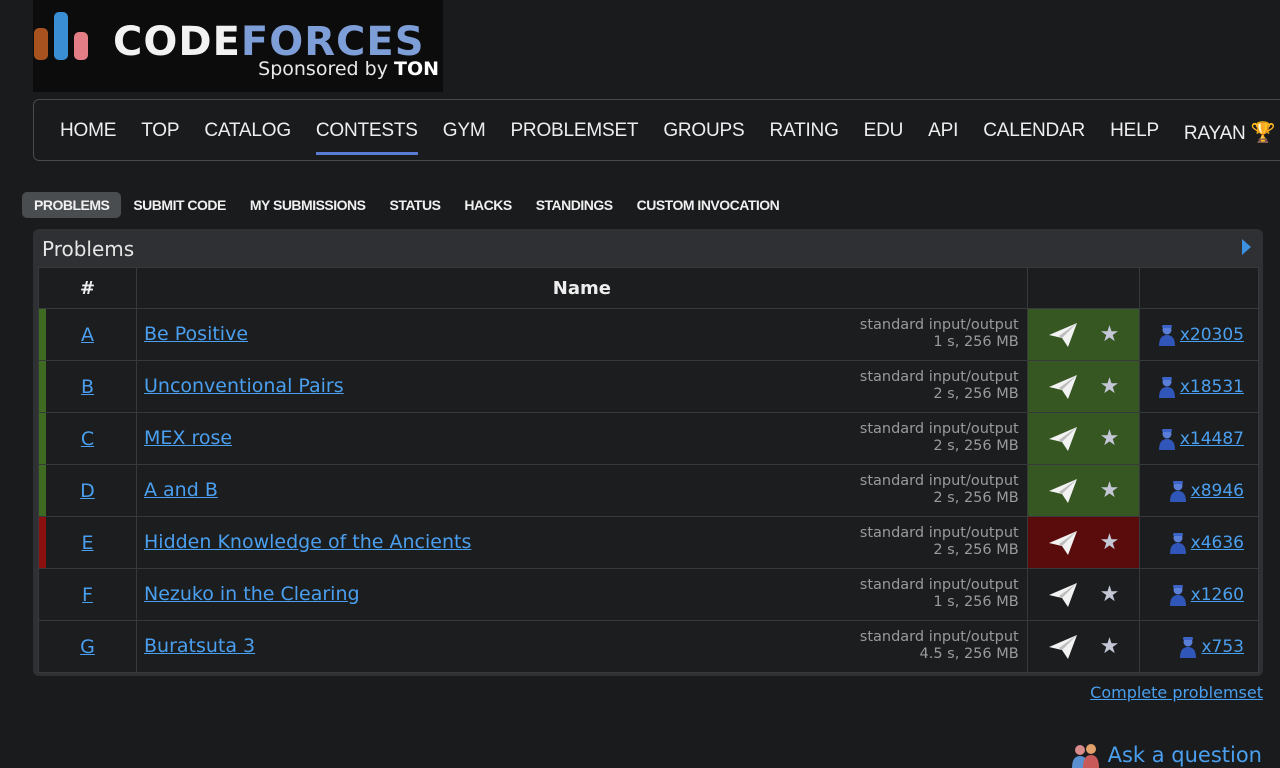  I want to click on solved-count-link: x1260, so click(1217, 595).